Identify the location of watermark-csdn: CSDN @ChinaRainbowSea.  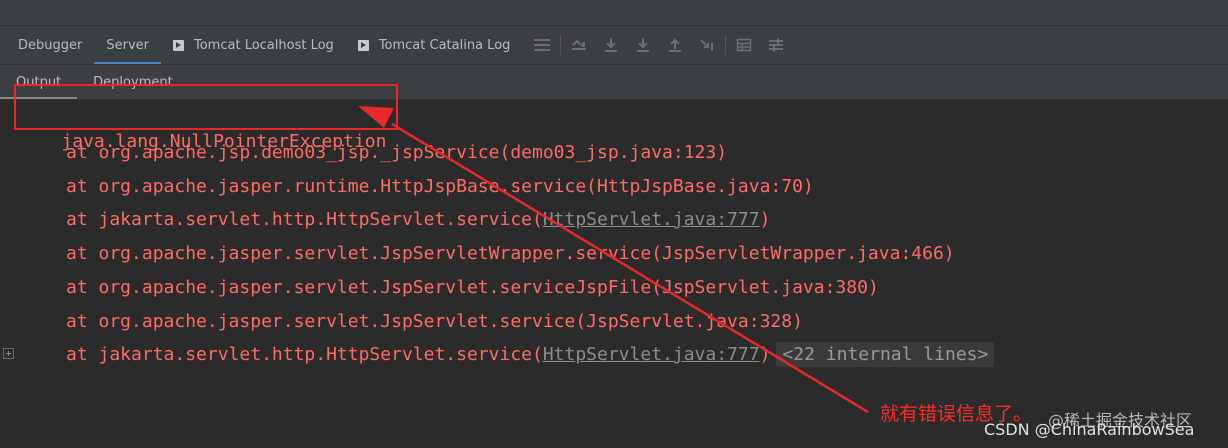
(1089, 429).